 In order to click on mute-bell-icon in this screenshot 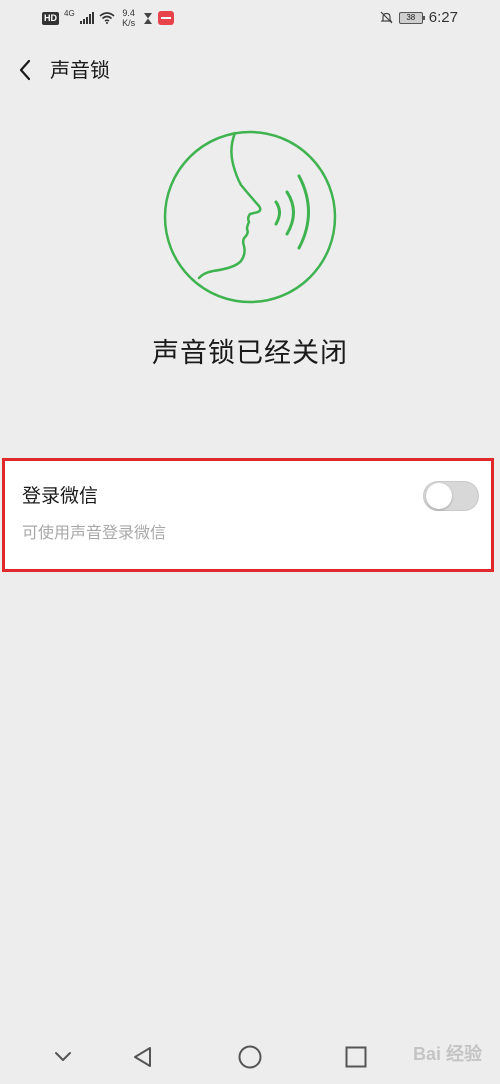, I will do `click(386, 17)`.